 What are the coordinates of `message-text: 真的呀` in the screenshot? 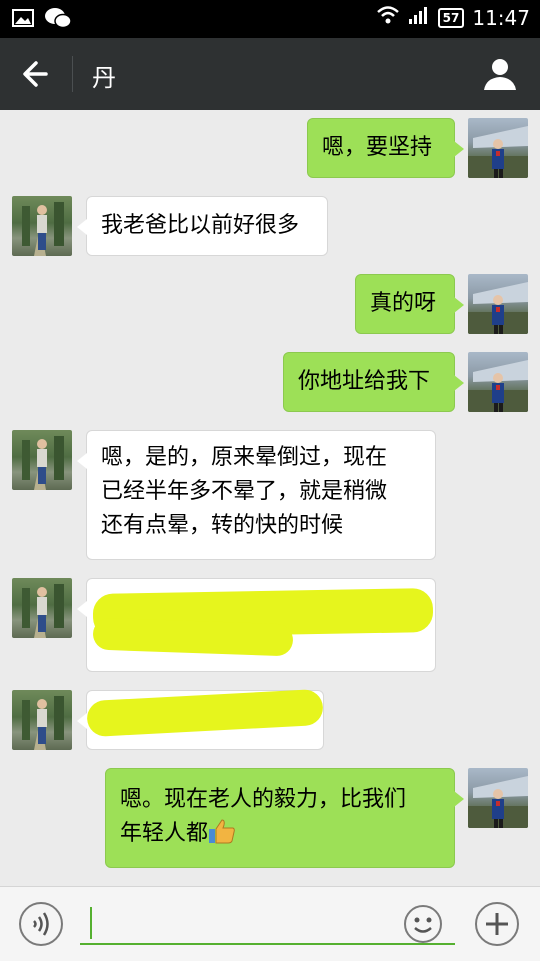 It's located at (403, 303).